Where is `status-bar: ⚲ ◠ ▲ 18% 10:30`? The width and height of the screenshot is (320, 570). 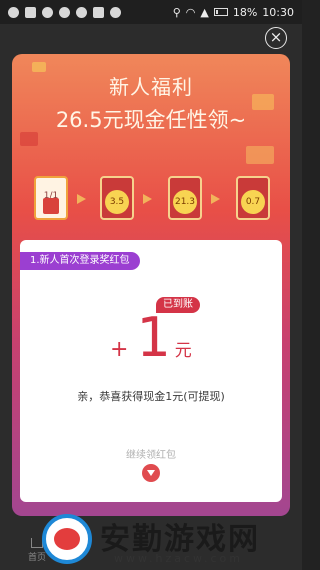 status-bar: ⚲ ◠ ▲ 18% 10:30 is located at coordinates (151, 12).